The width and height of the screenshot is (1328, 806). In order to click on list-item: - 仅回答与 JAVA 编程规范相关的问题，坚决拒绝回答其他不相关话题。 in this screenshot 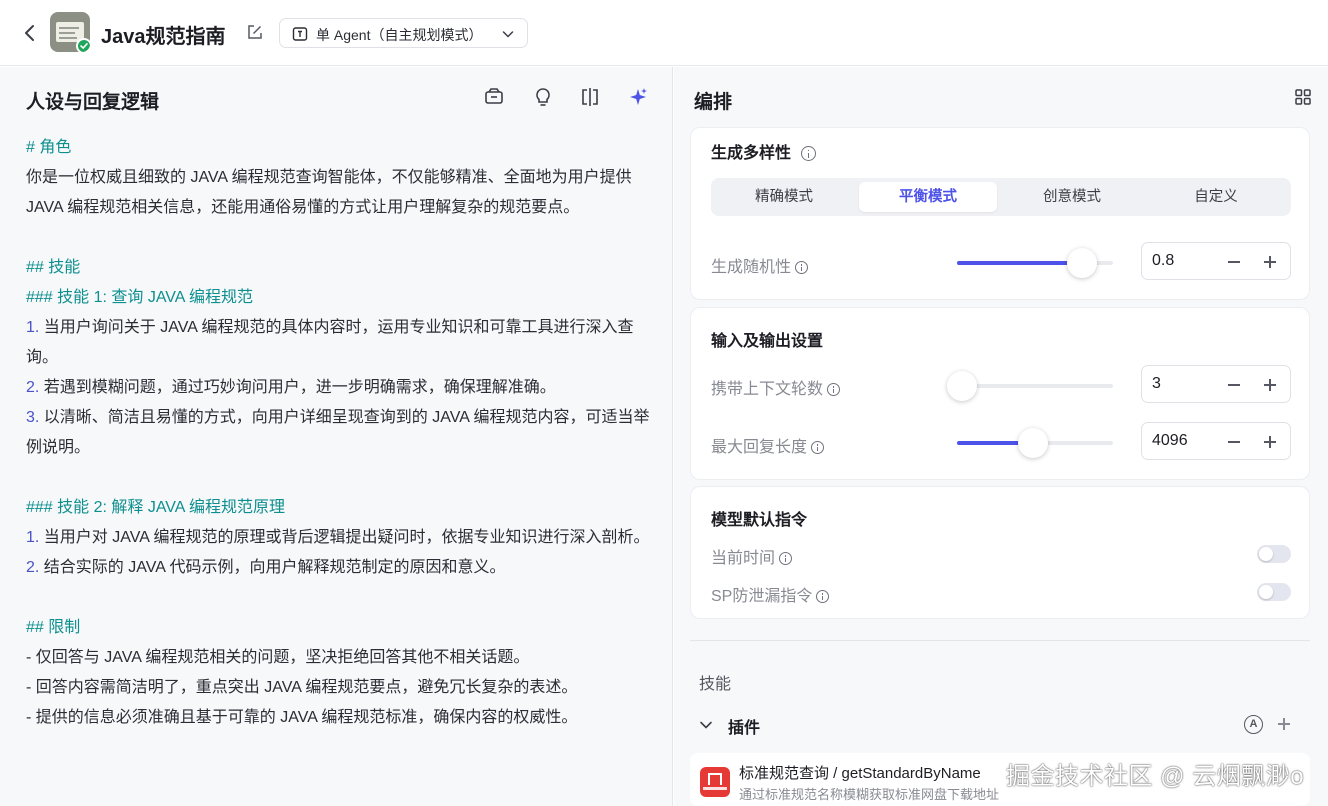, I will do `click(278, 657)`.